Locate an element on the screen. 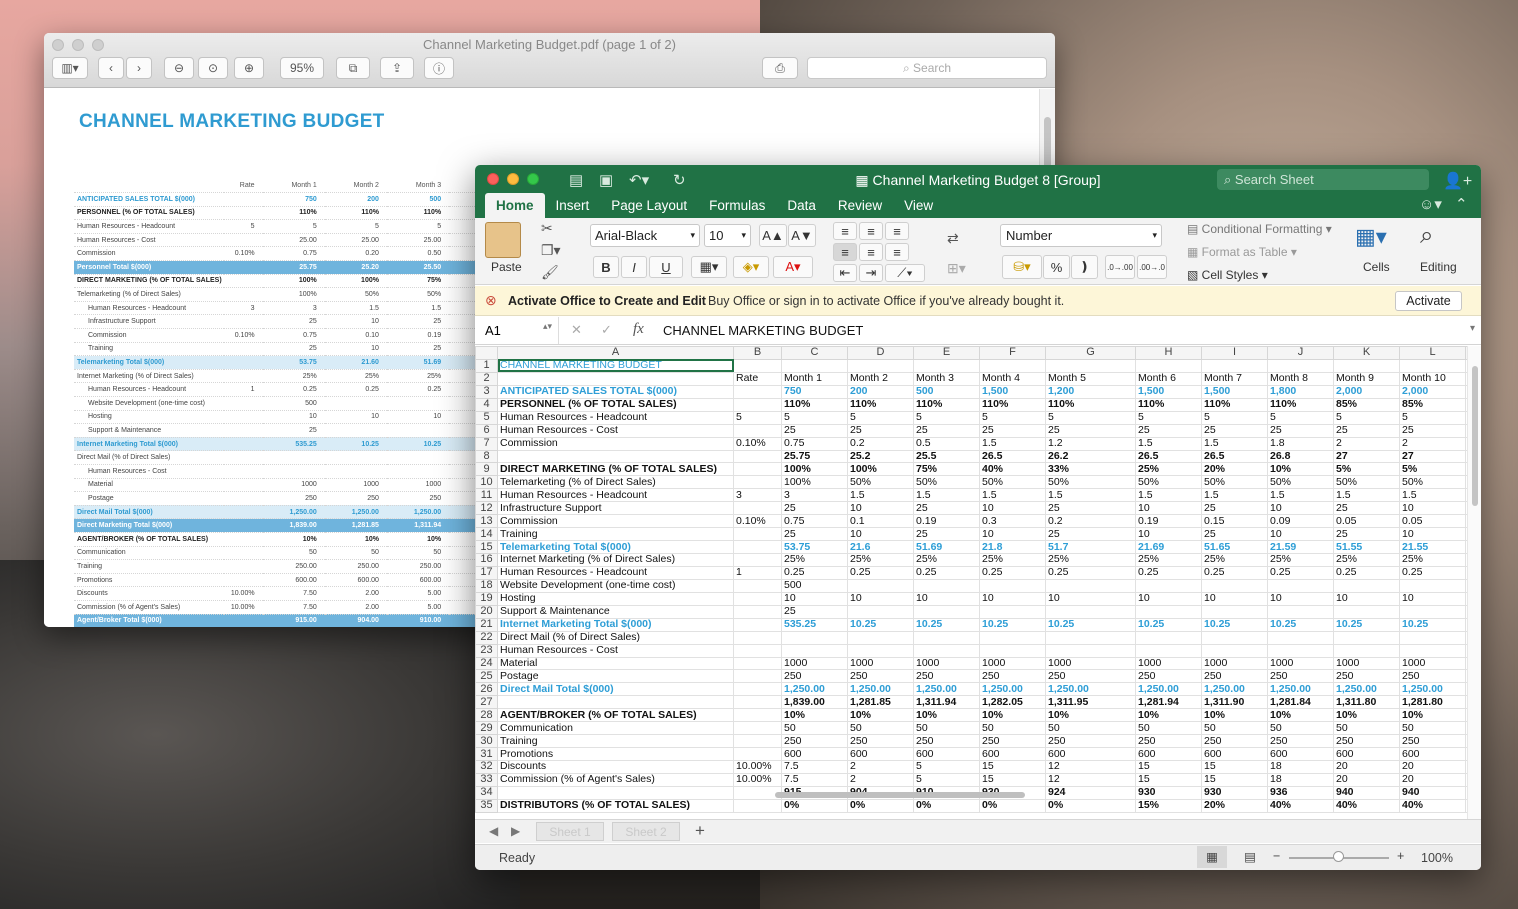 The width and height of the screenshot is (1518, 909). cell: 1,800 is located at coordinates (1300, 391).